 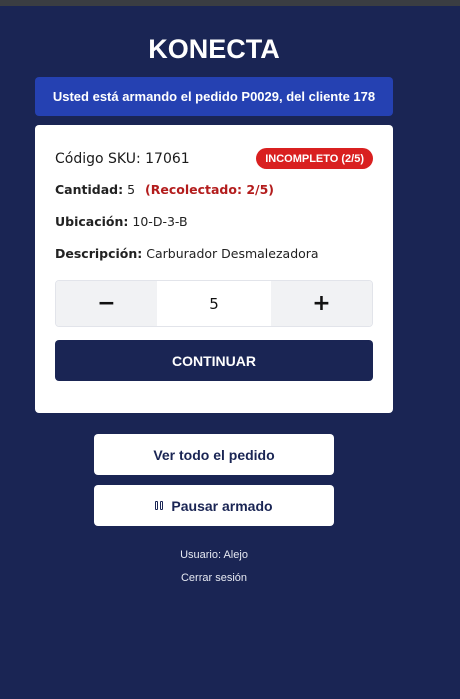 What do you see at coordinates (89, 189) in the screenshot?
I see `quantity-key: Cantidad:` at bounding box center [89, 189].